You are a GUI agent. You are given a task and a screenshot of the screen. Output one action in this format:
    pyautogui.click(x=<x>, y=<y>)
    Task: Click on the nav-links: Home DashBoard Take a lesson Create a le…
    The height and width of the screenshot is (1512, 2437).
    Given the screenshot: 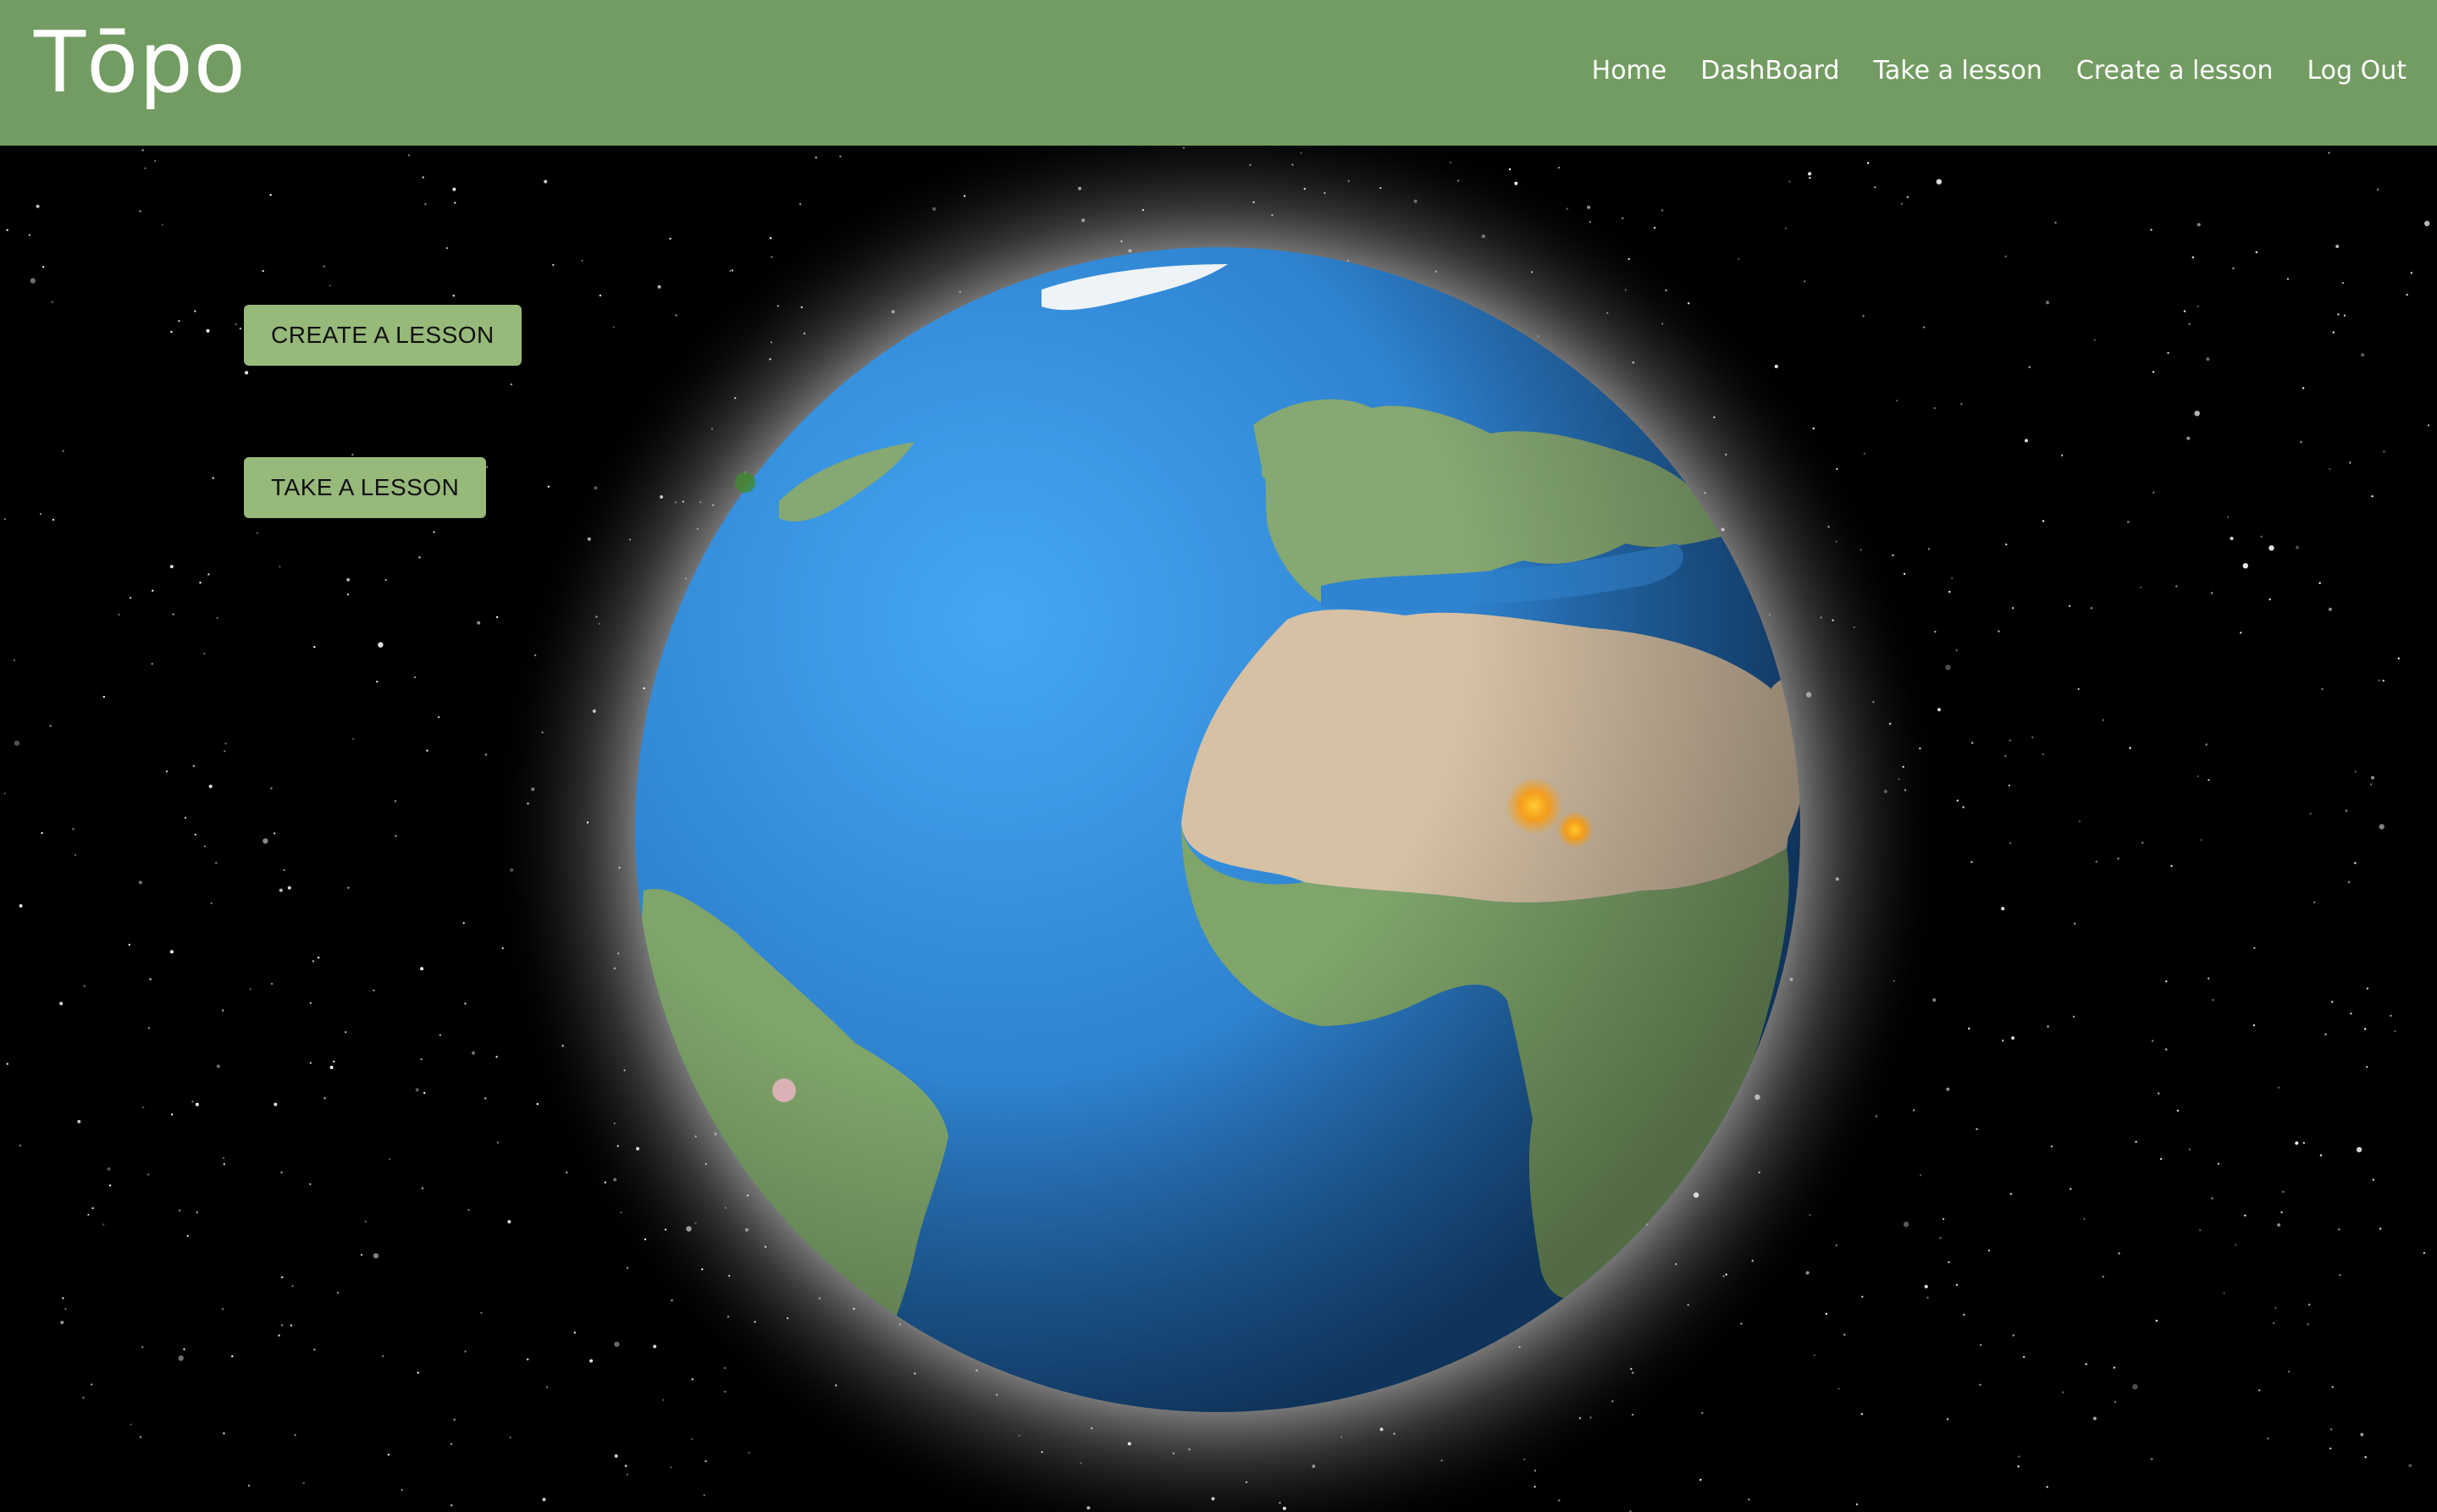 What is the action you would take?
    pyautogui.click(x=2000, y=71)
    